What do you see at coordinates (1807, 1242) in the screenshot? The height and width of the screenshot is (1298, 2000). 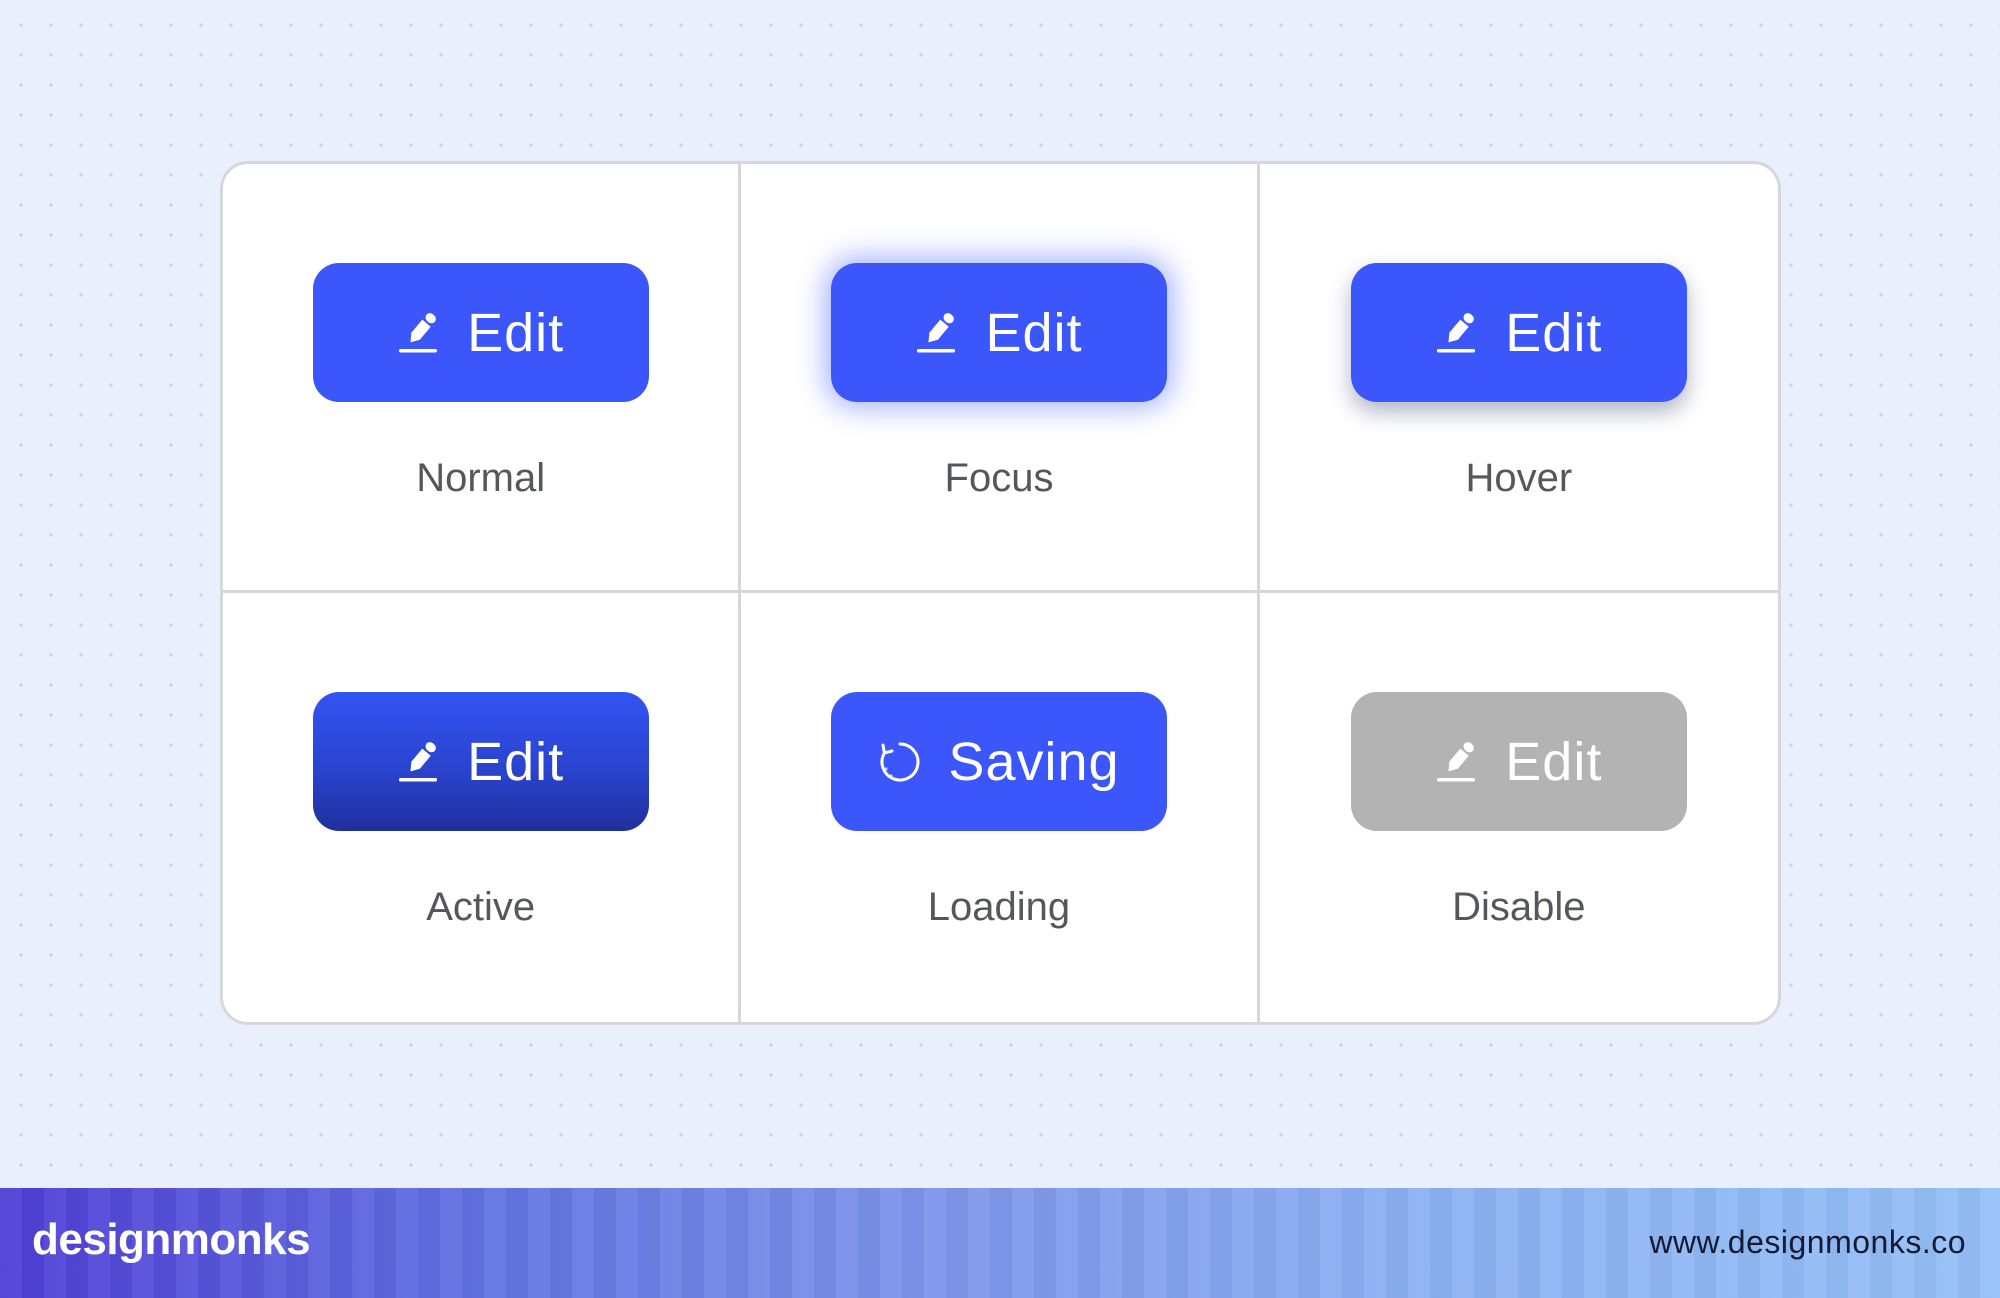 I see `website-url: www.designmonks.co` at bounding box center [1807, 1242].